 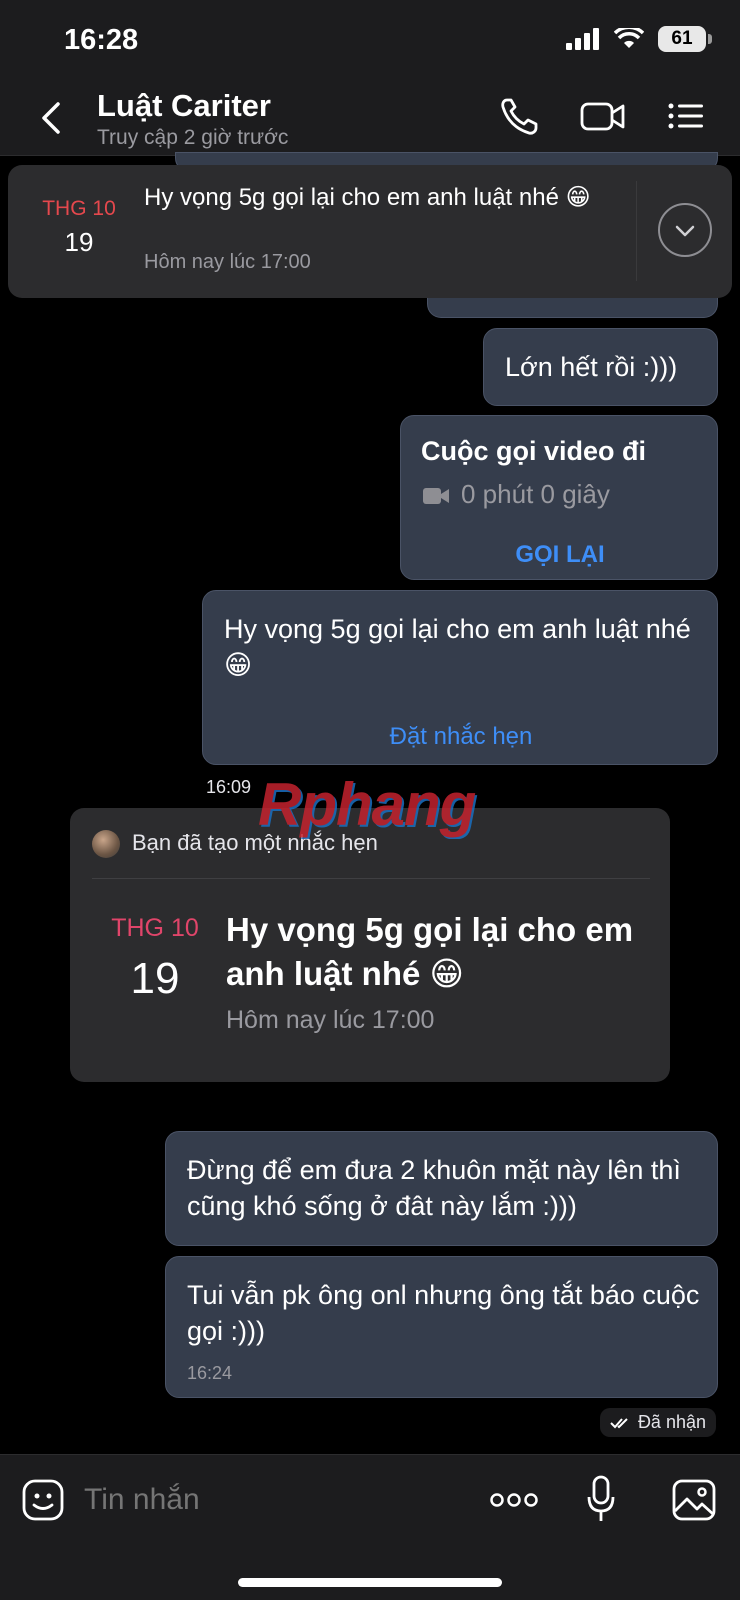 What do you see at coordinates (436, 496) in the screenshot?
I see `video-camera-icon` at bounding box center [436, 496].